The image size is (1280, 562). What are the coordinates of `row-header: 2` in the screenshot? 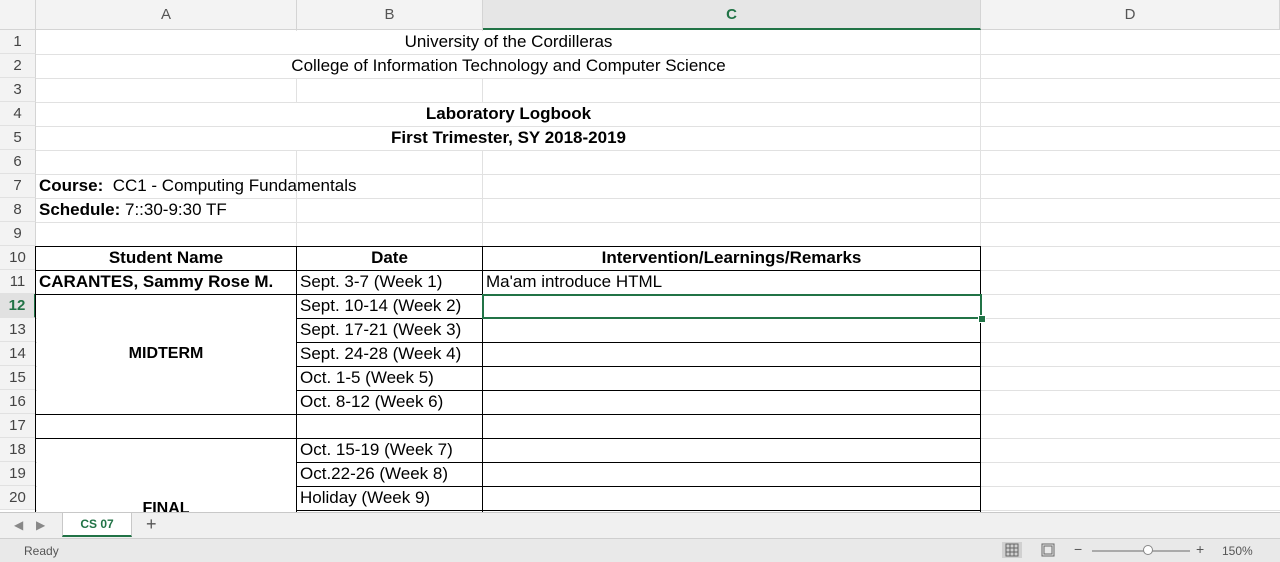 It's located at (18, 66).